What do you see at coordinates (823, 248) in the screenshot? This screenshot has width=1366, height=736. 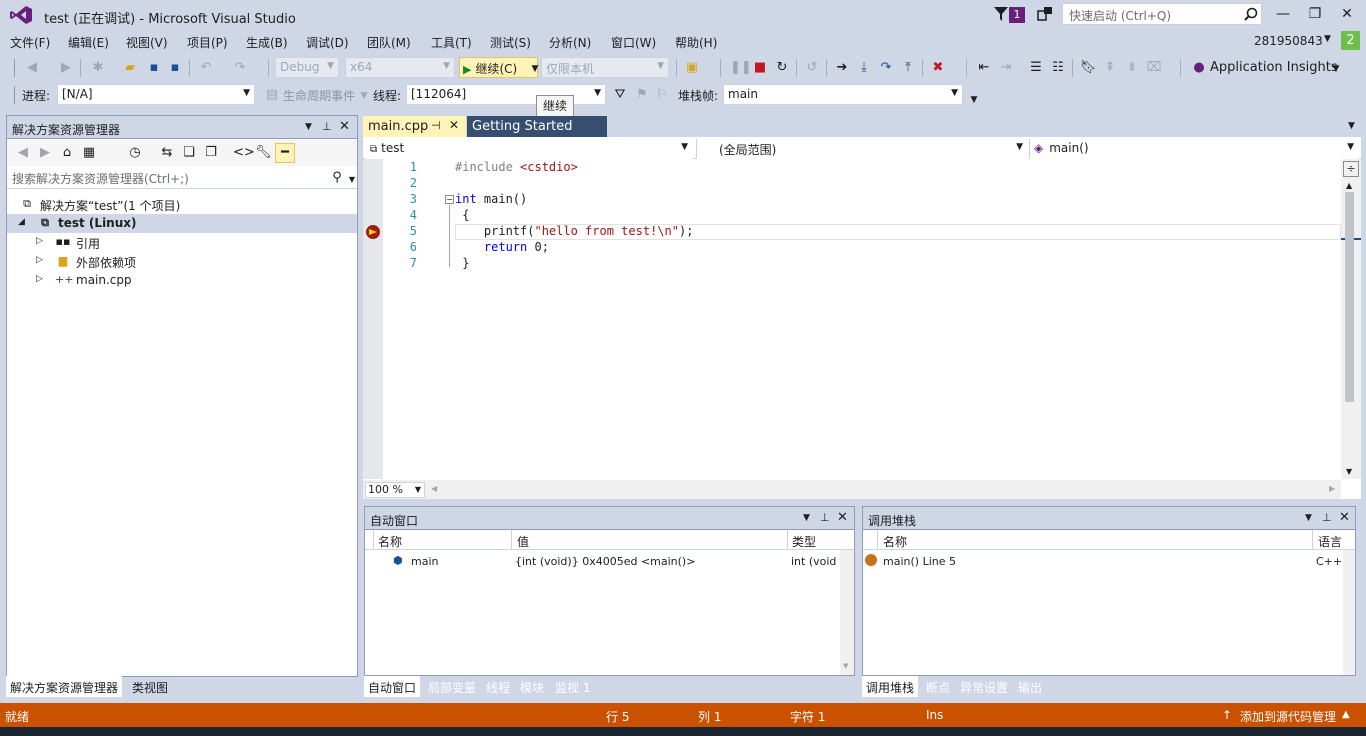 I see `code-line: 6 return 0;` at bounding box center [823, 248].